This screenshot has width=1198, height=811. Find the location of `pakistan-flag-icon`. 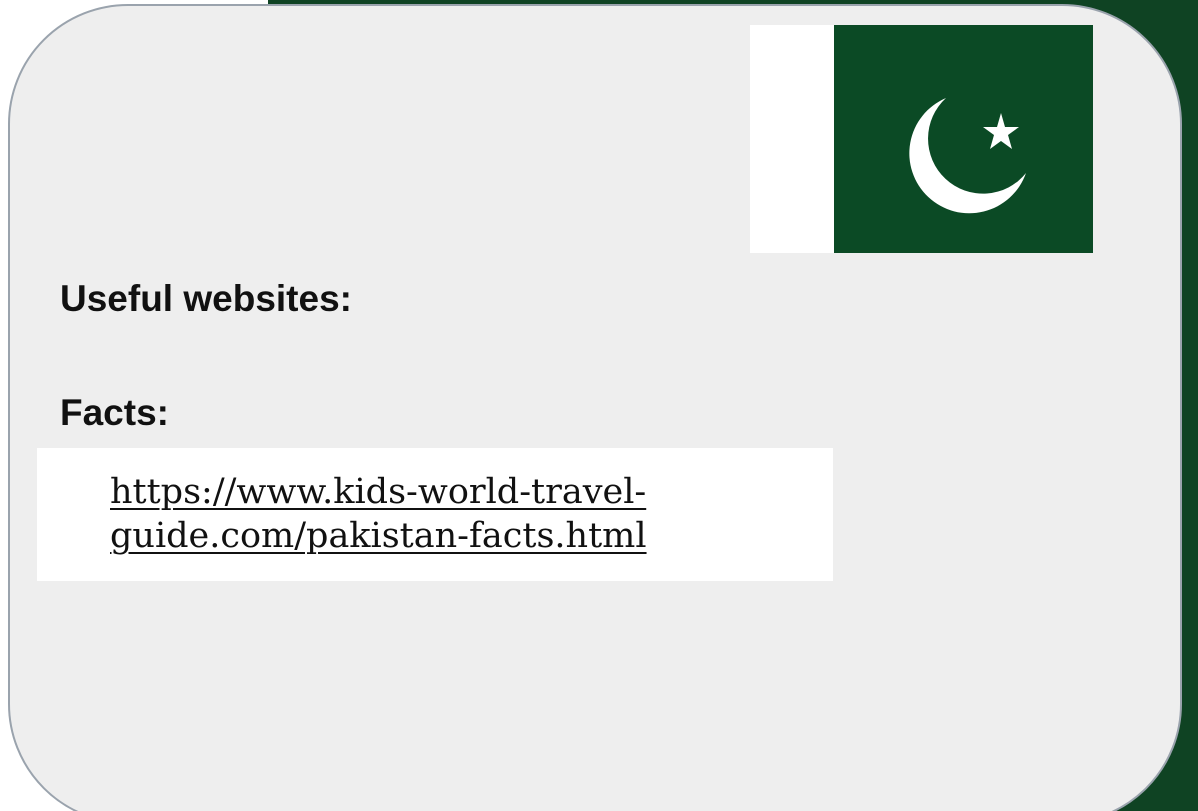

pakistan-flag-icon is located at coordinates (921, 139).